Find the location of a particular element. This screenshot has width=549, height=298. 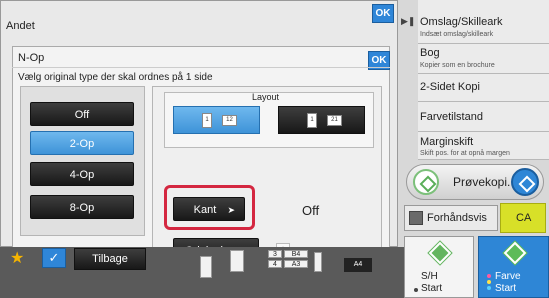

menu-item-subtitle: Kopier som en brochure is located at coordinates (457, 65).